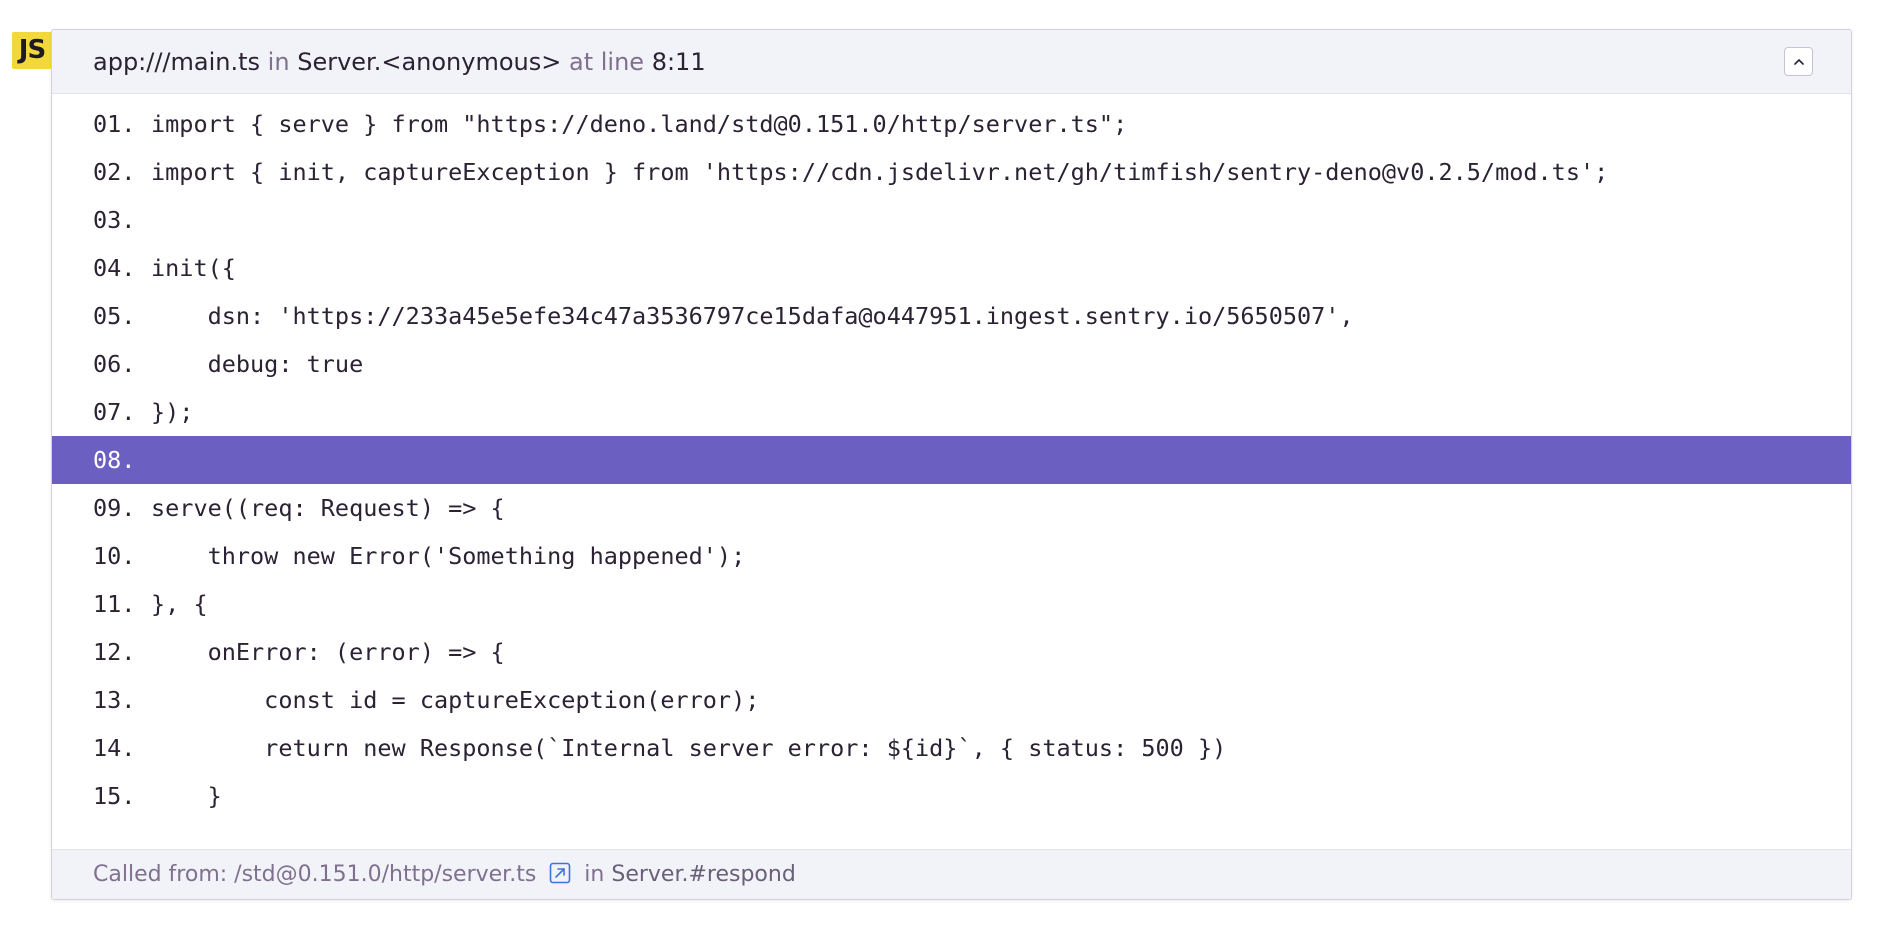 This screenshot has width=1878, height=930. I want to click on collapse-button, so click(1798, 61).